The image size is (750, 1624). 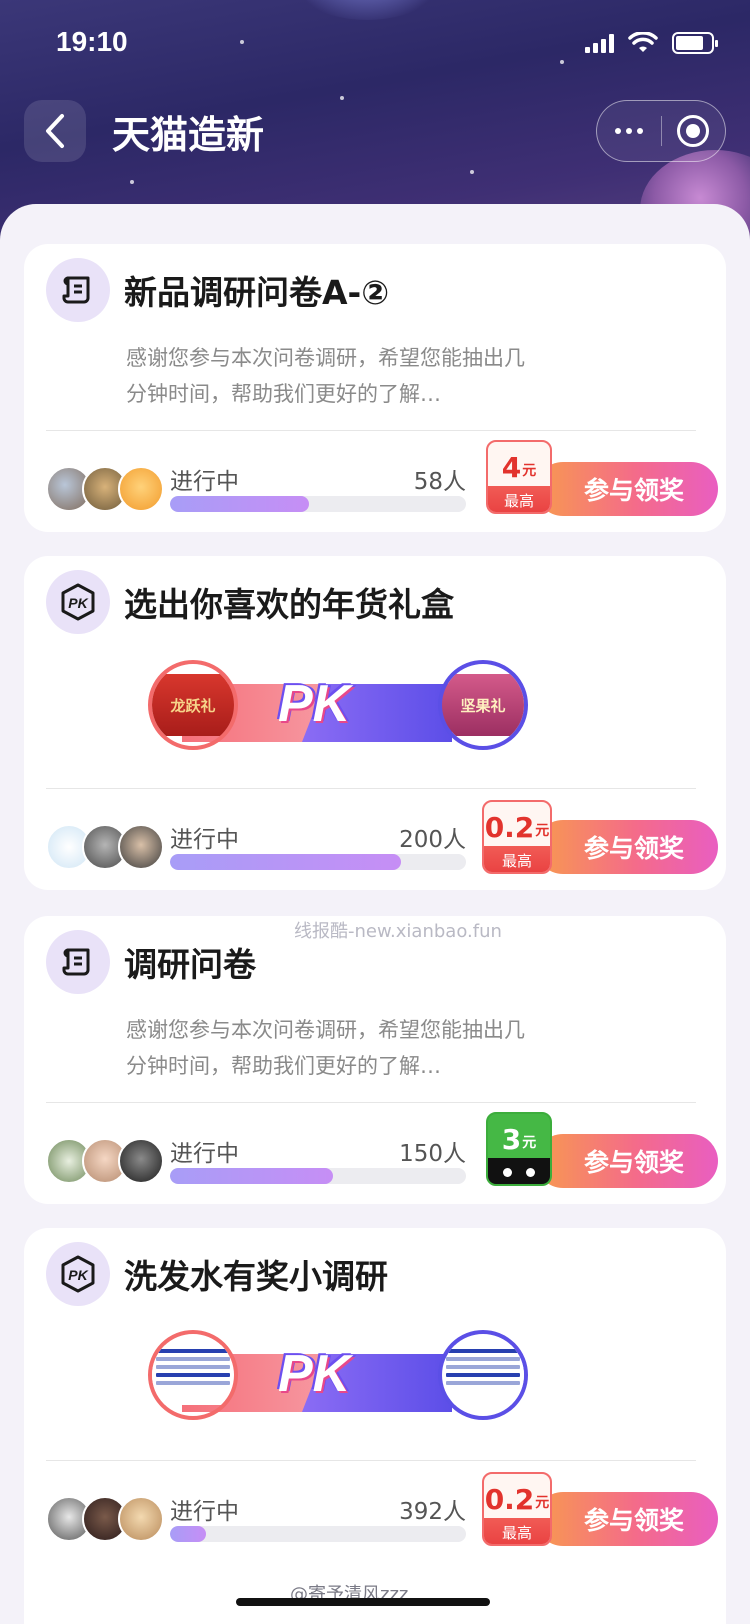 I want to click on pk-option-right: 坚果礼, so click(x=483, y=705).